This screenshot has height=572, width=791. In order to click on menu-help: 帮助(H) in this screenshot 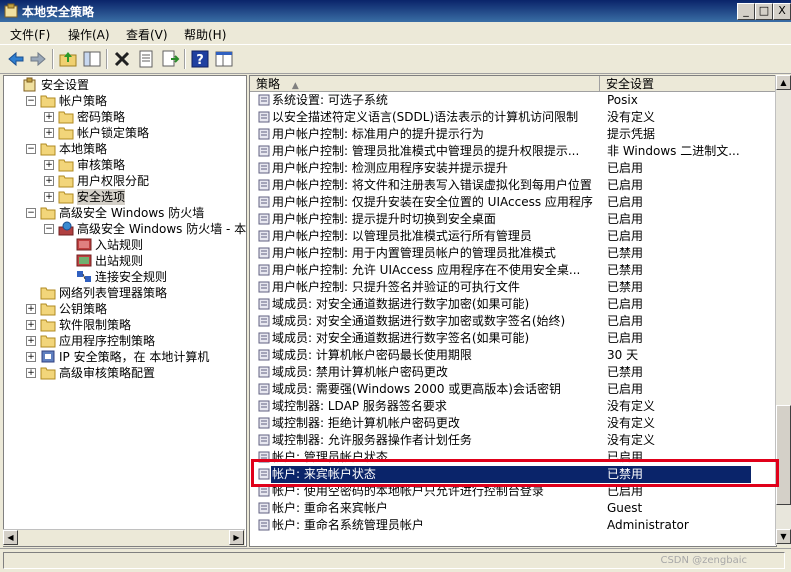, I will do `click(205, 34)`.